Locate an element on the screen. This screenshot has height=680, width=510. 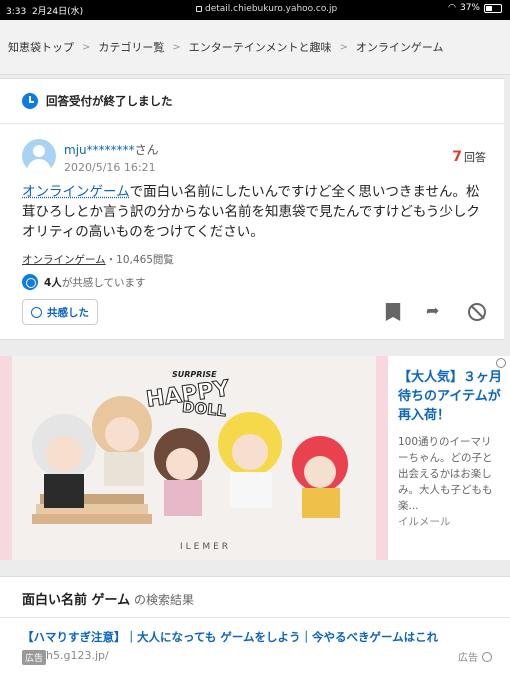
address-bar: detail.chiebukuro.yahoo.co.jp is located at coordinates (266, 9).